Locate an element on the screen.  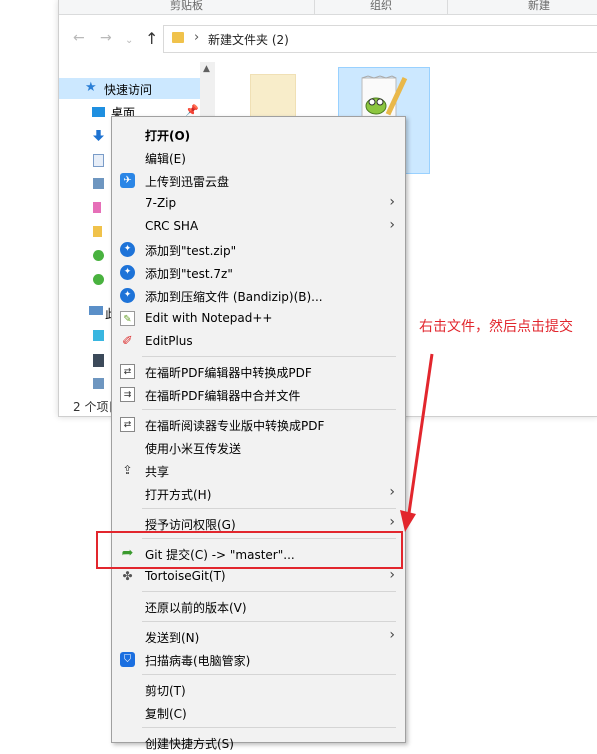
tortoisegit-icon: ✤ is located at coordinates (127, 576).